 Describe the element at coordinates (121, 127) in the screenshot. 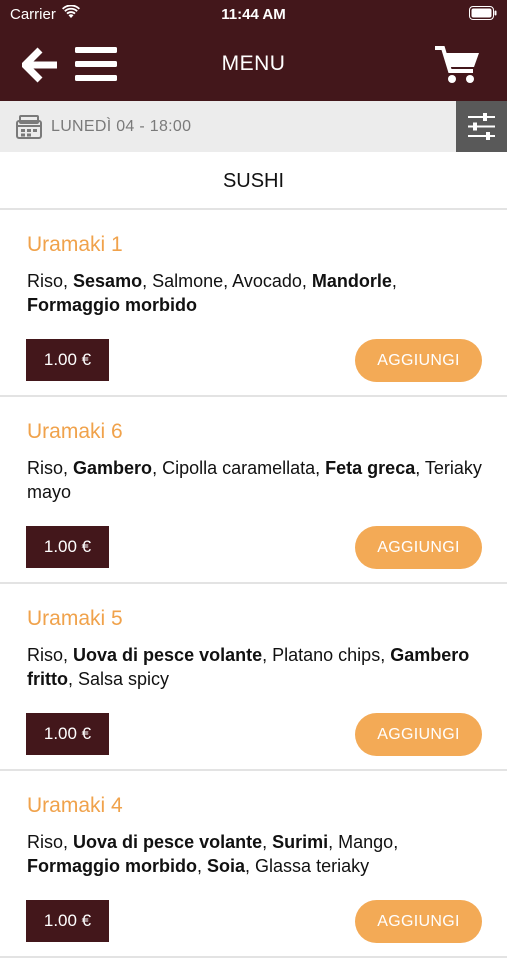

I see `delivery-date: LUNEDÌ 04 - 18:00` at that location.